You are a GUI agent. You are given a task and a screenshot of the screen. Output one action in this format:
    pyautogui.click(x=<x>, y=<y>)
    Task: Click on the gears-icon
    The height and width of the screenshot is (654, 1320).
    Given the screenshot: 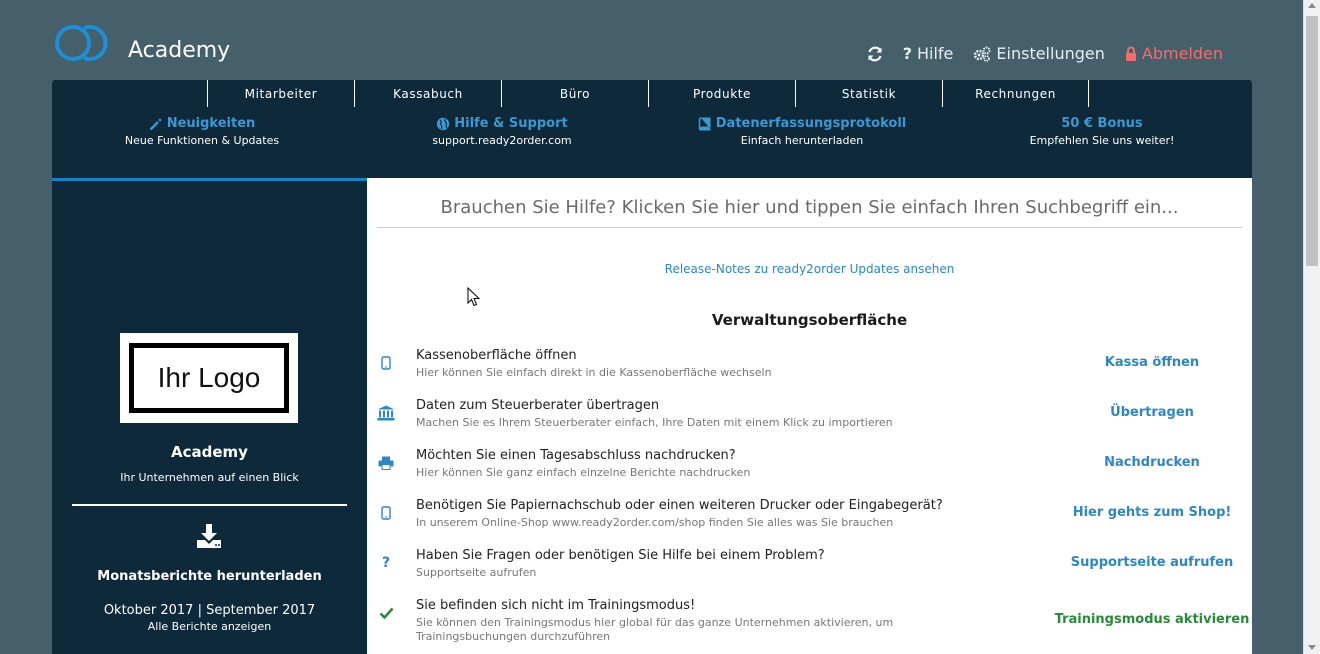 What is the action you would take?
    pyautogui.click(x=982, y=54)
    